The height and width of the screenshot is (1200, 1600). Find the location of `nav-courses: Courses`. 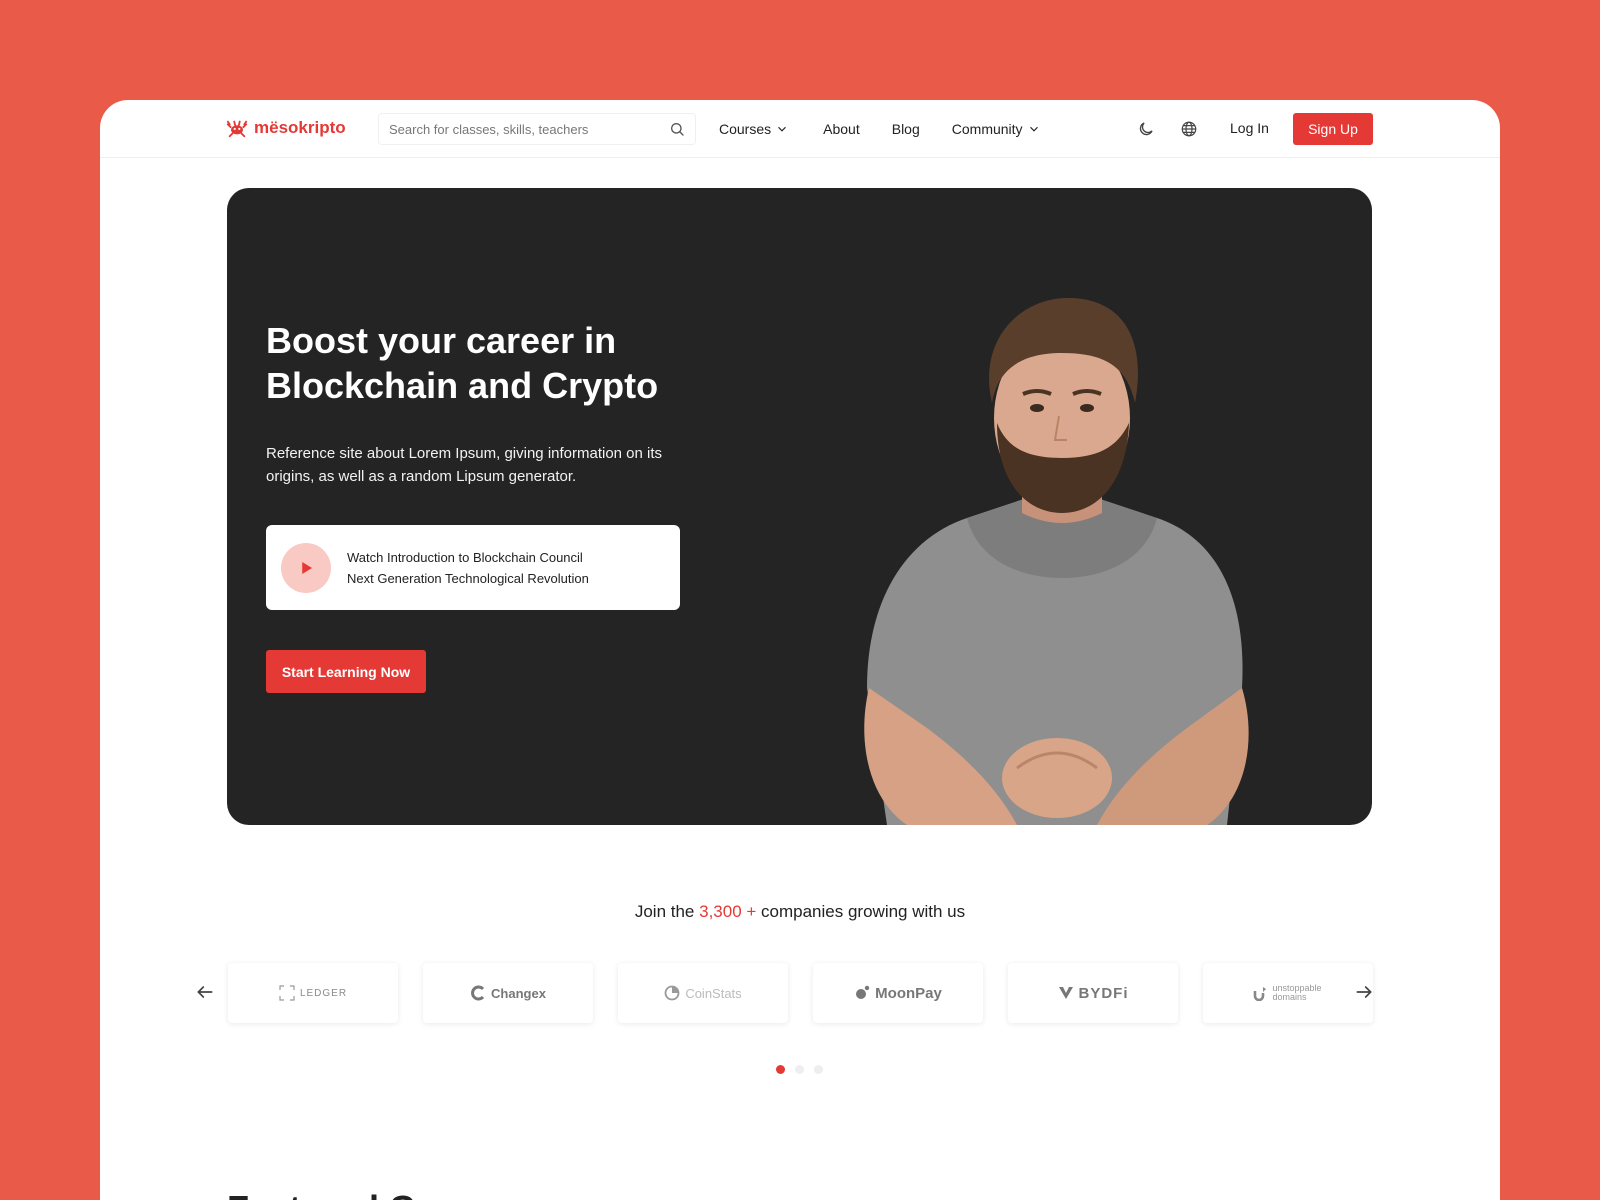

nav-courses: Courses is located at coordinates (754, 129).